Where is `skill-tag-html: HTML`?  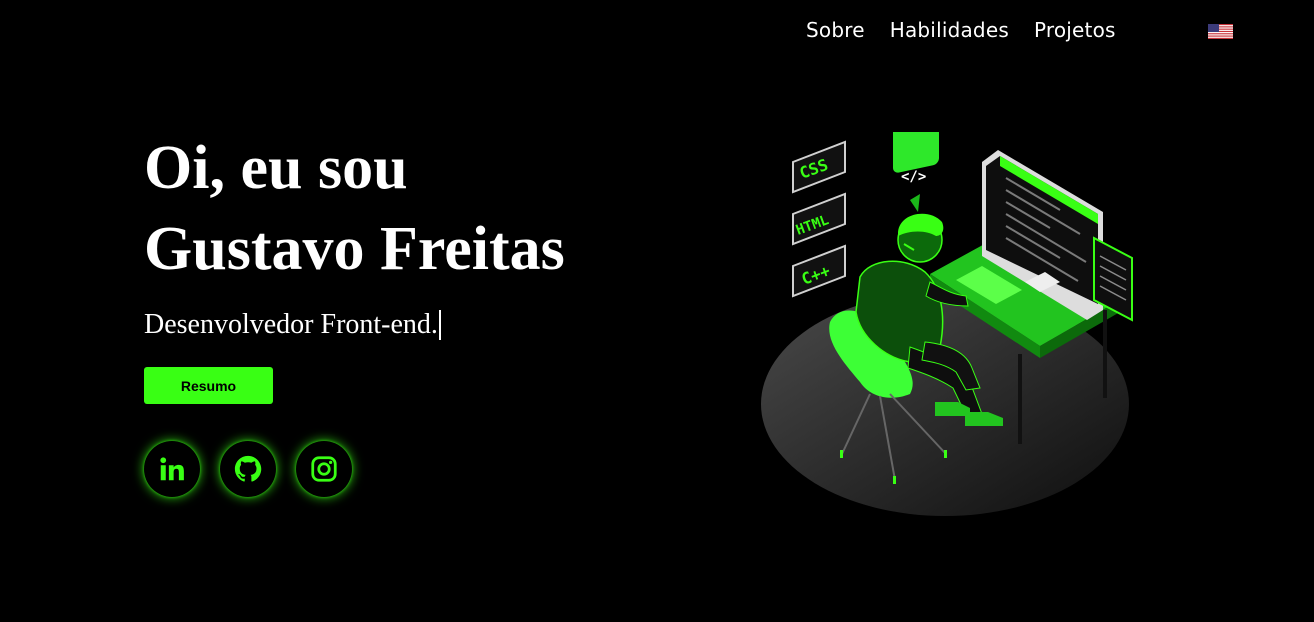
skill-tag-html: HTML is located at coordinates (819, 219).